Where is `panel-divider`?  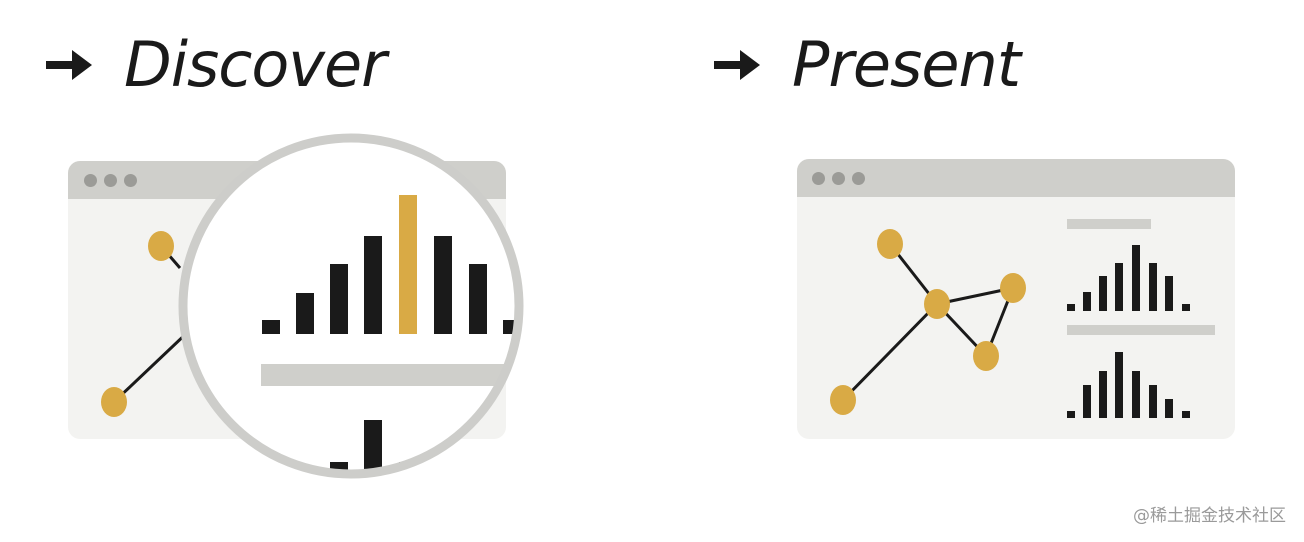
panel-divider is located at coordinates (1141, 330).